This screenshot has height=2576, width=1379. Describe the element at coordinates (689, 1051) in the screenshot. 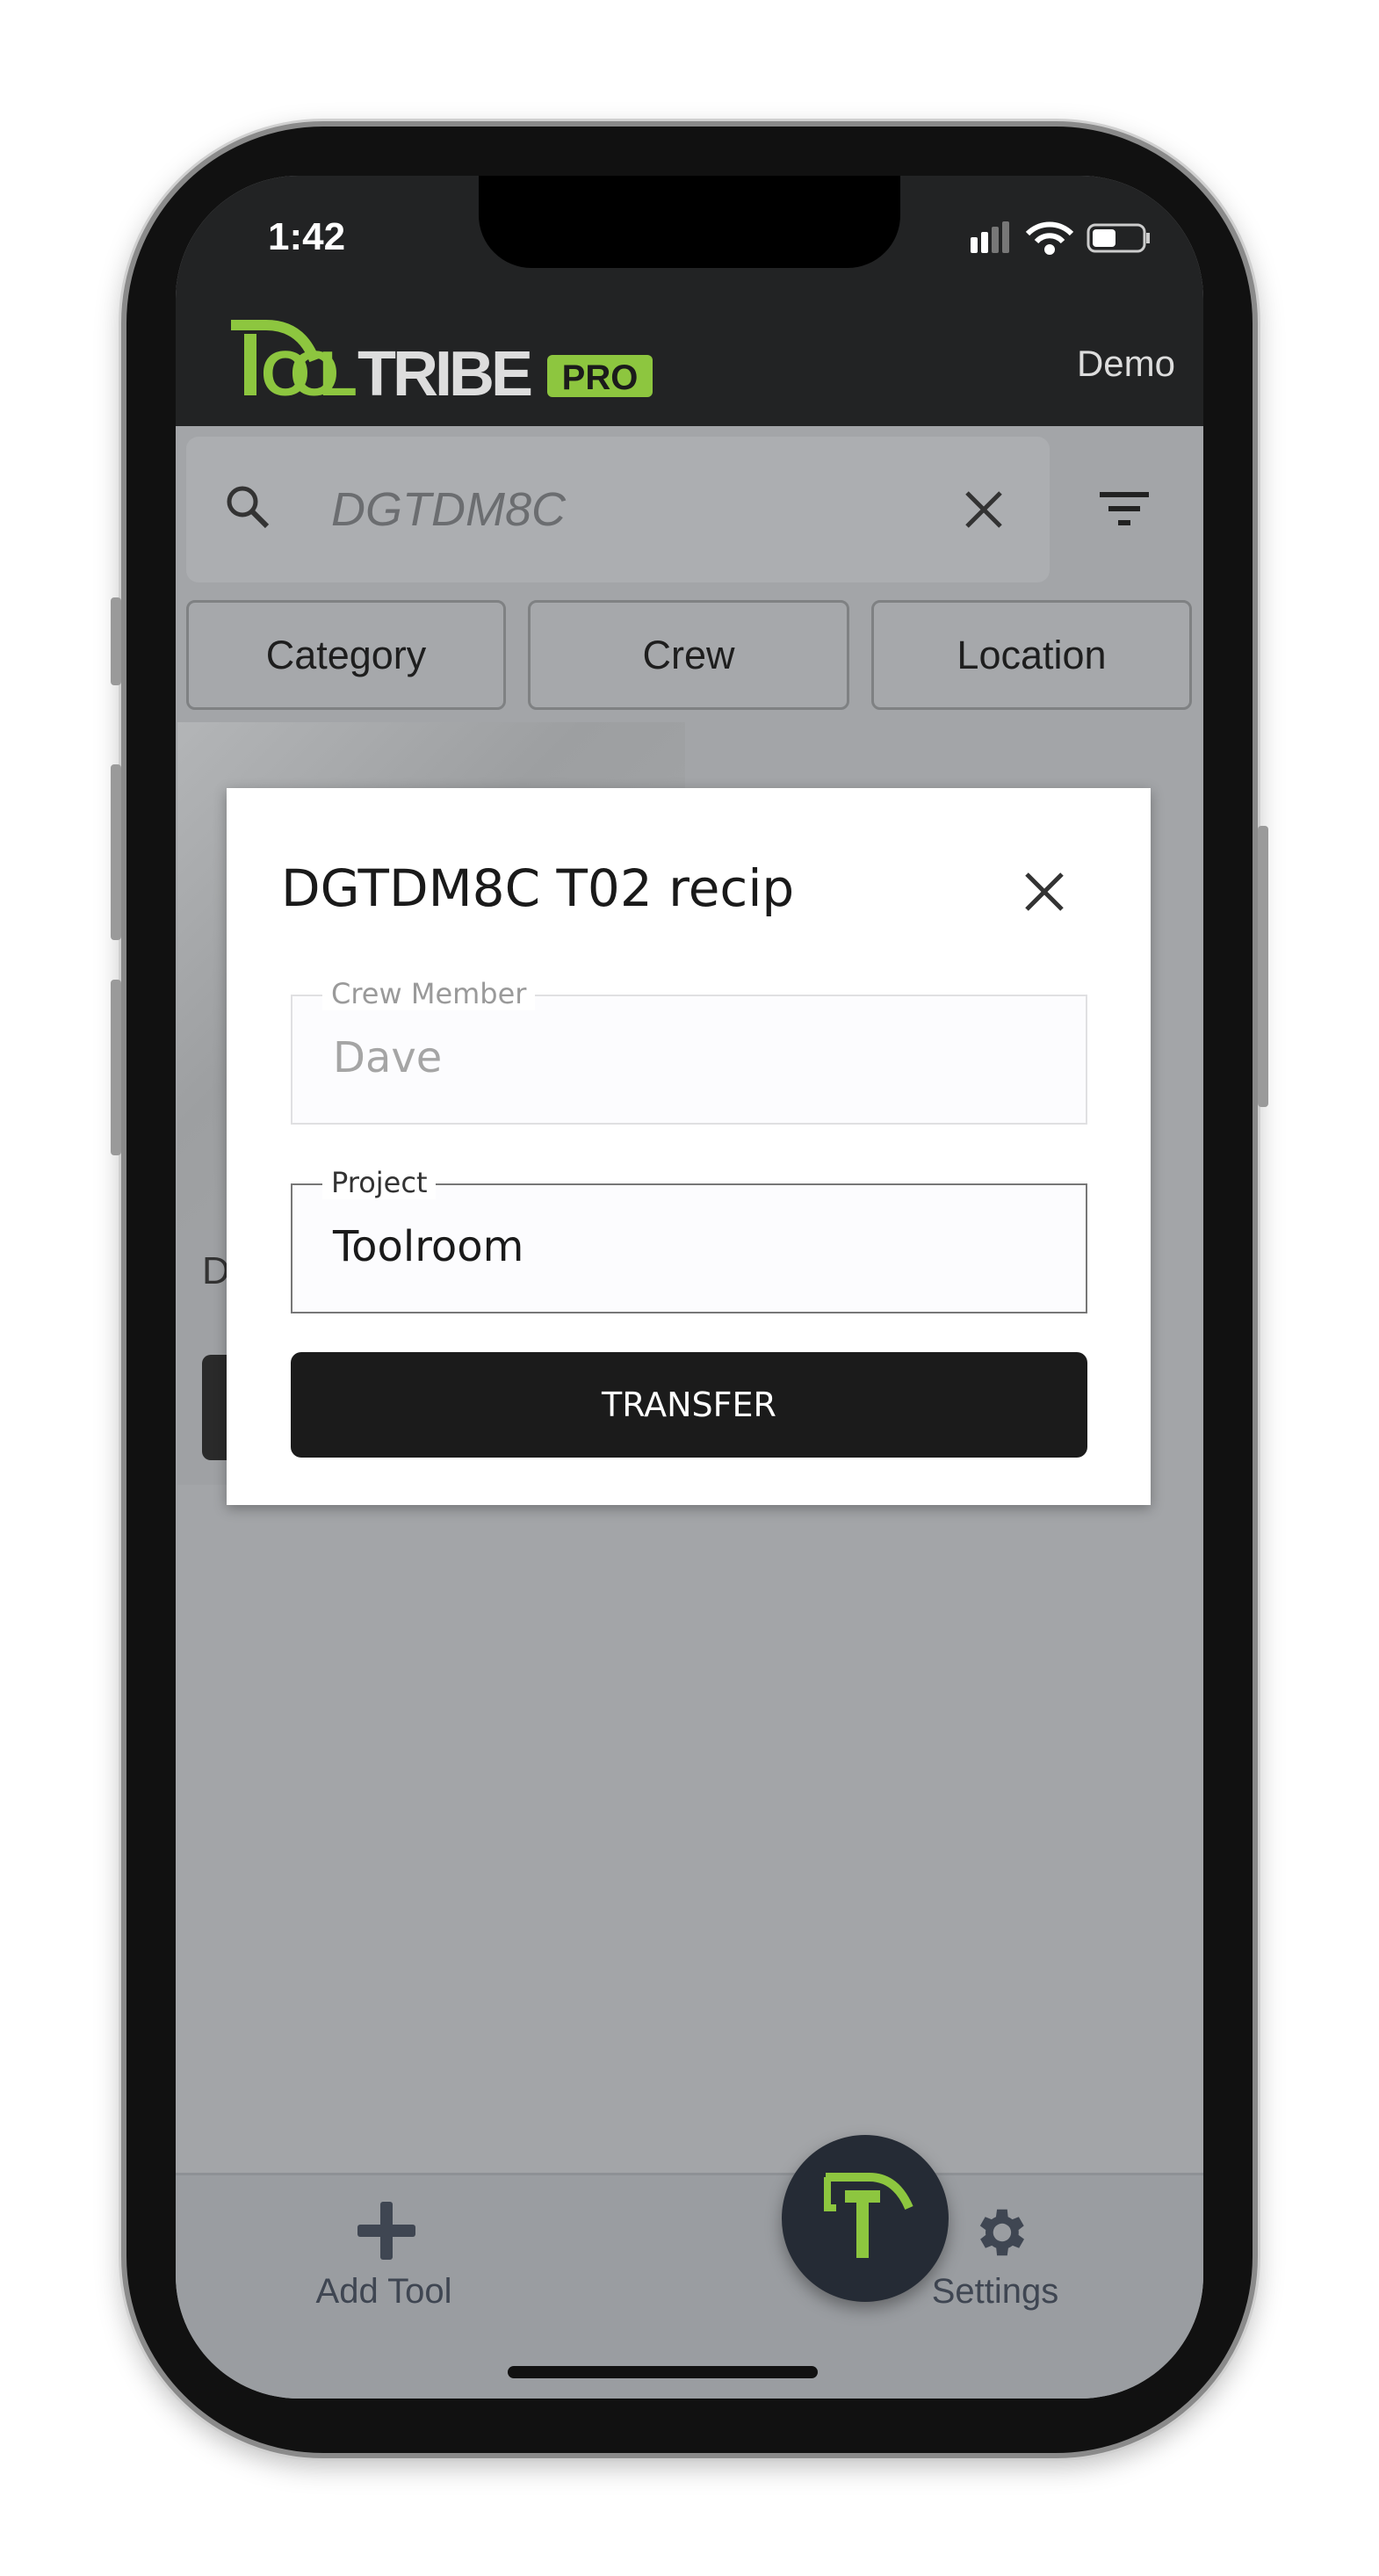

I see `crew-member-field: Crew Member Dave` at that location.